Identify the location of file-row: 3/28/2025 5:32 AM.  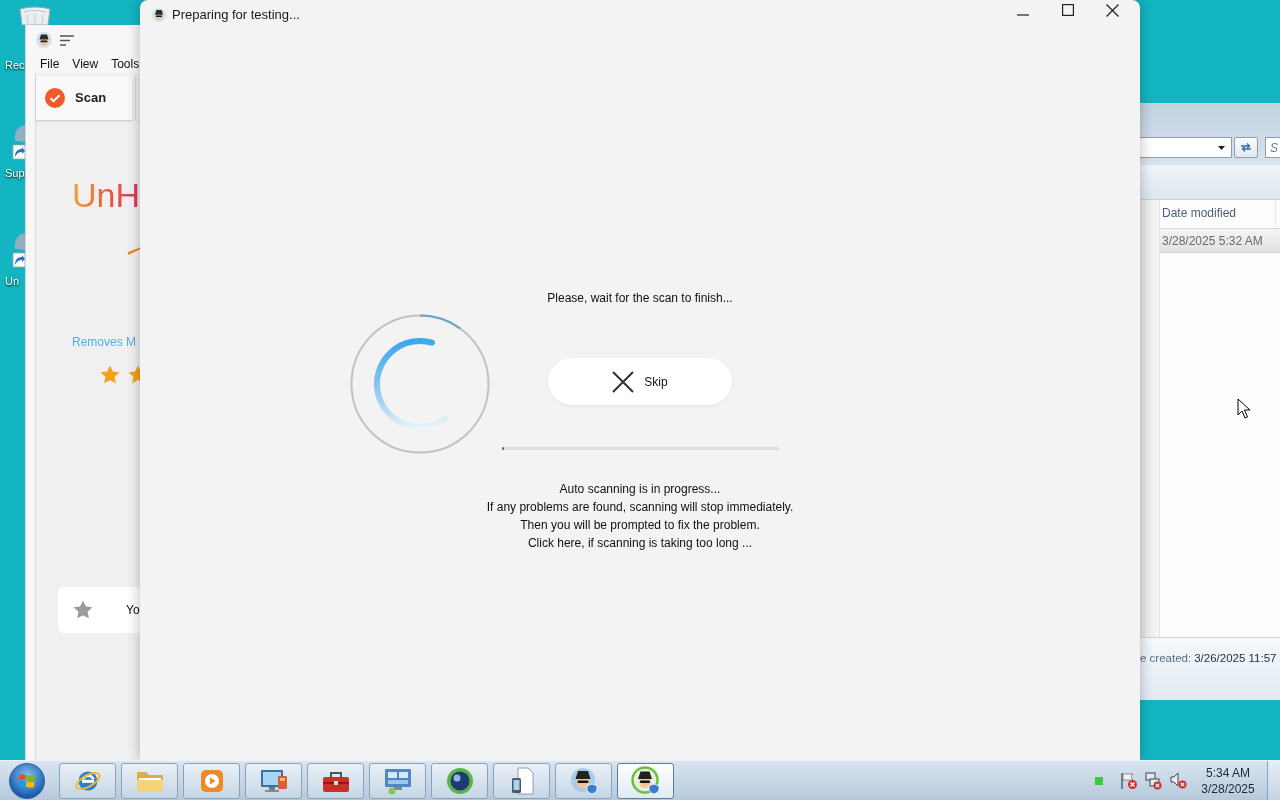
(1220, 240).